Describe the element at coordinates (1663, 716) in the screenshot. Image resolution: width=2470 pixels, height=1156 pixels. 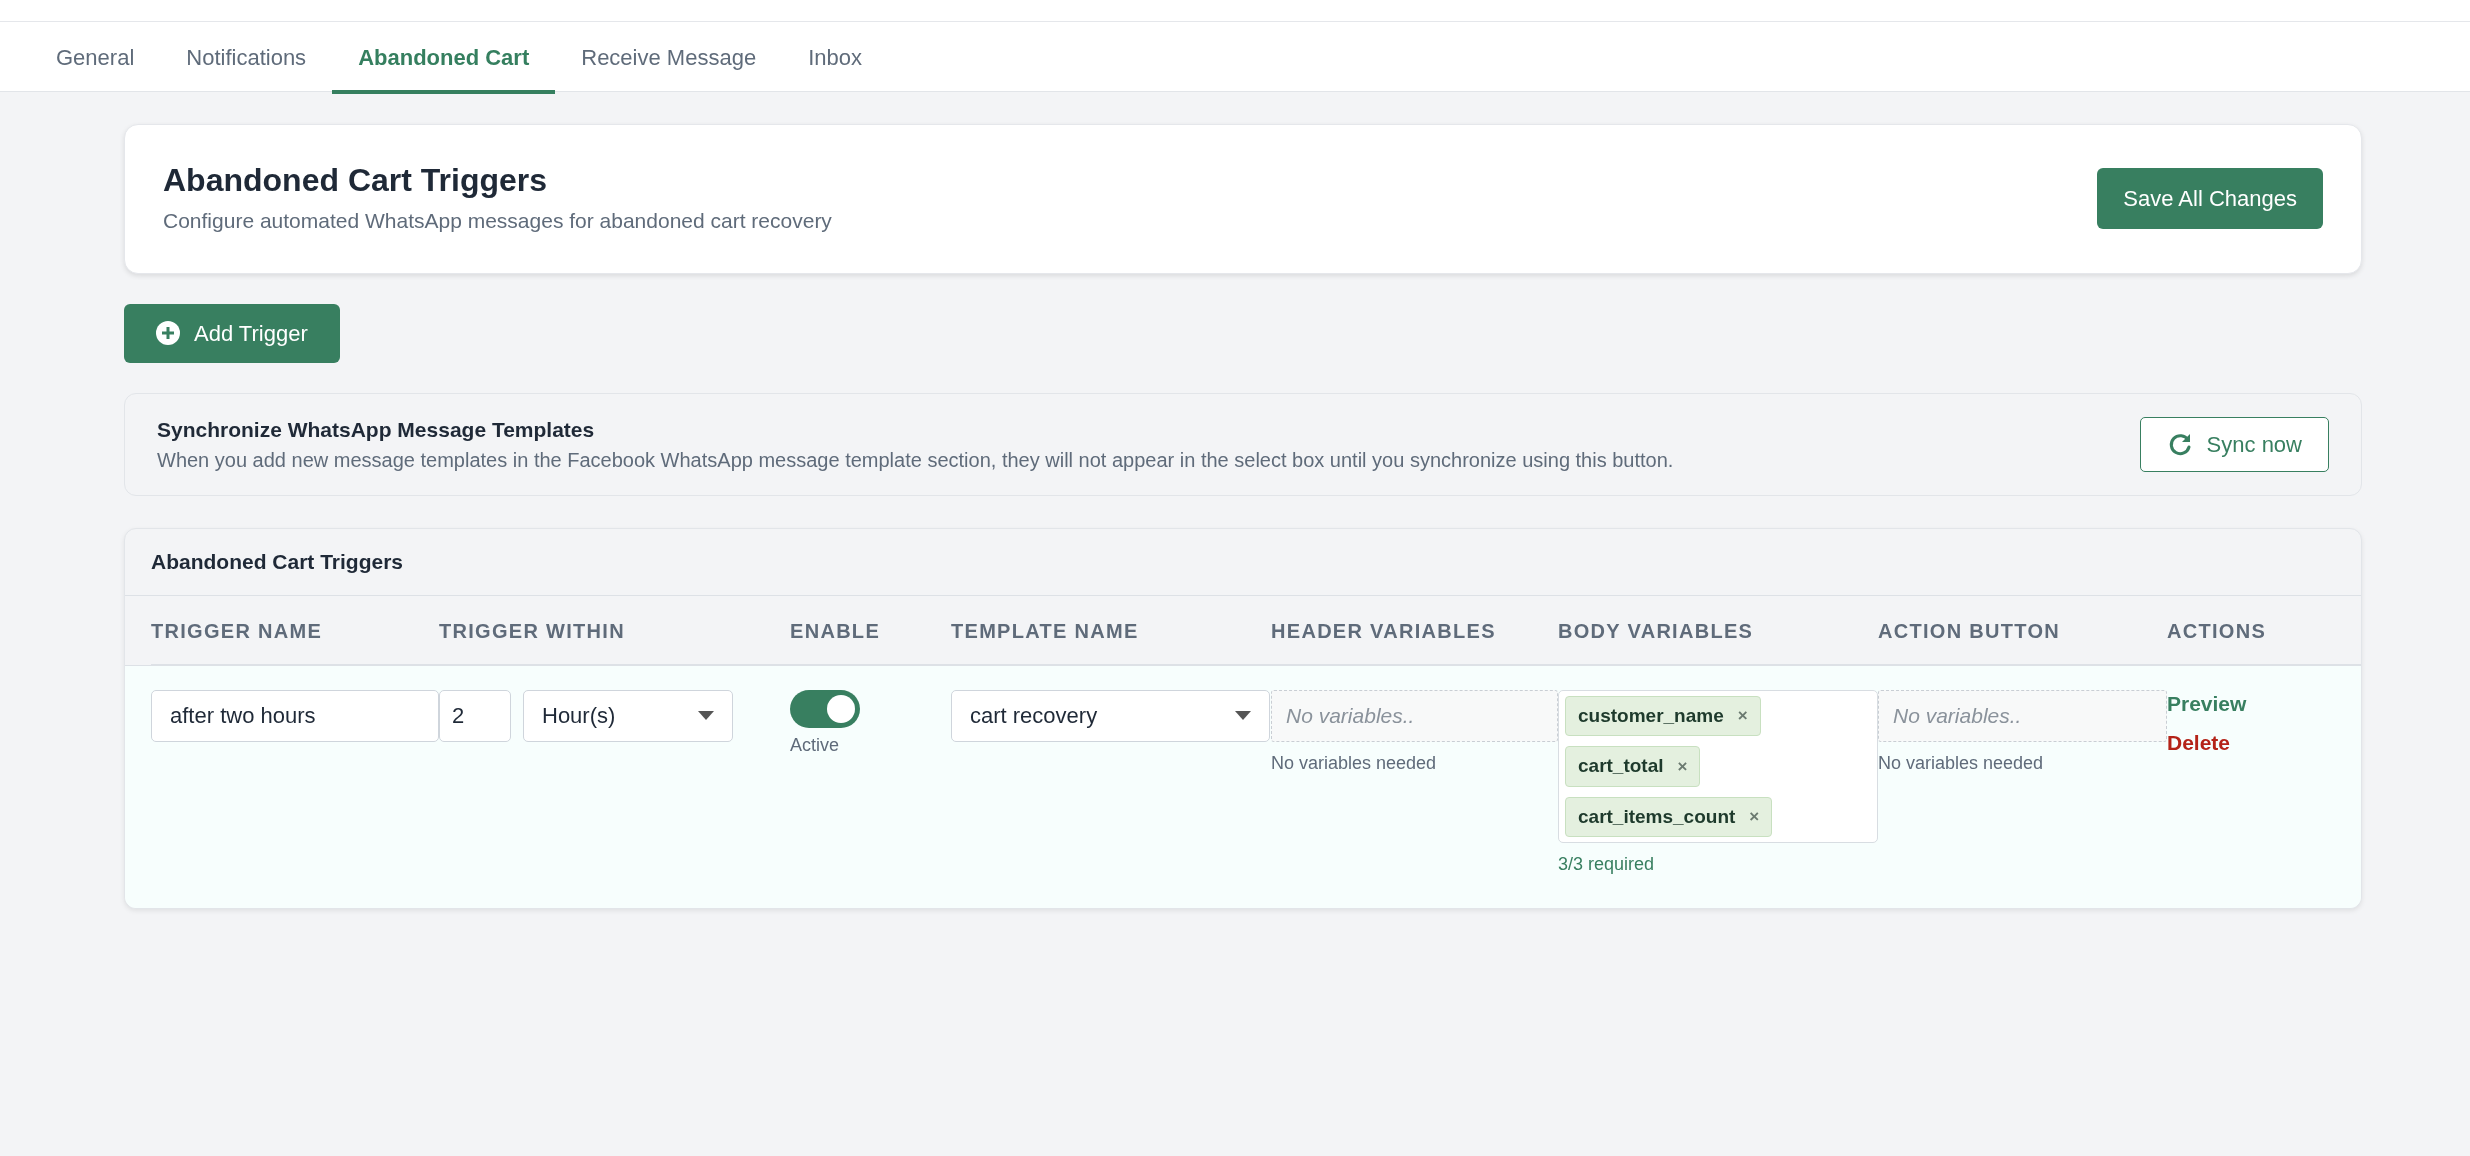
I see `variable-tag: customer_name ×` at that location.